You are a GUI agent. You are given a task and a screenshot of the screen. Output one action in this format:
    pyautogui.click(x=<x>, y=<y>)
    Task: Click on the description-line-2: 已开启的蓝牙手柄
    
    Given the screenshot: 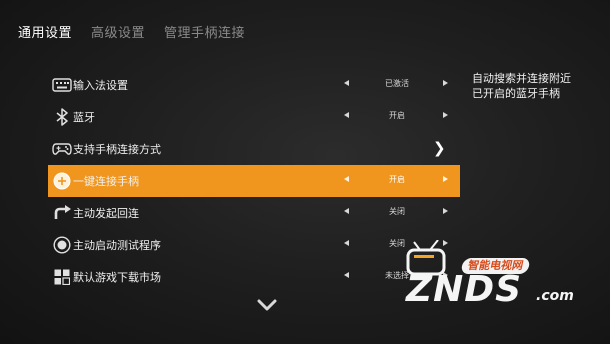 What is the action you would take?
    pyautogui.click(x=516, y=93)
    